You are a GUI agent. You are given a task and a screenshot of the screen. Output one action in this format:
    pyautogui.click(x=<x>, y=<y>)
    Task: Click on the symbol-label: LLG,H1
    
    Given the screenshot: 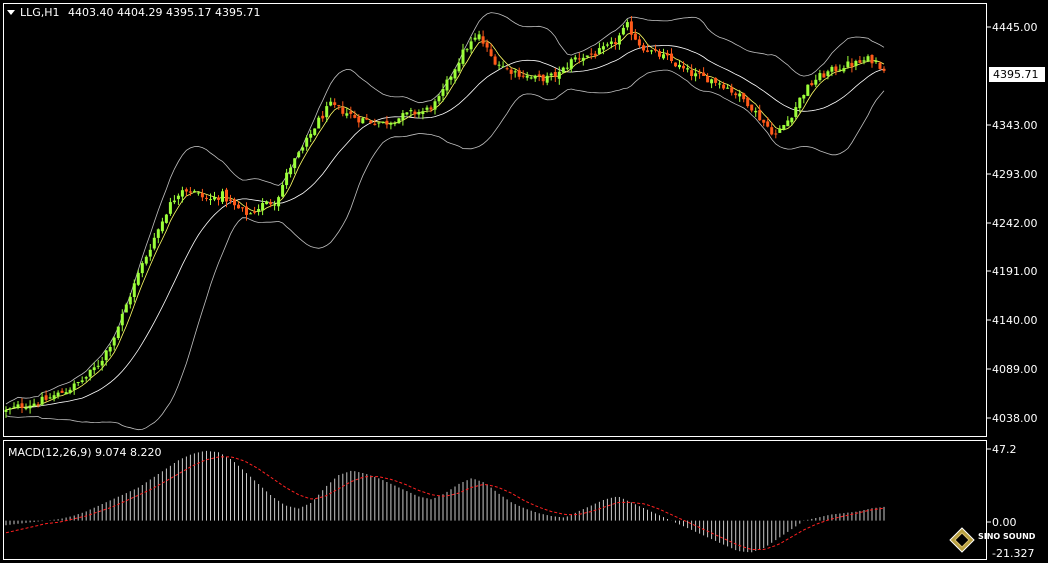 What is the action you would take?
    pyautogui.click(x=40, y=12)
    